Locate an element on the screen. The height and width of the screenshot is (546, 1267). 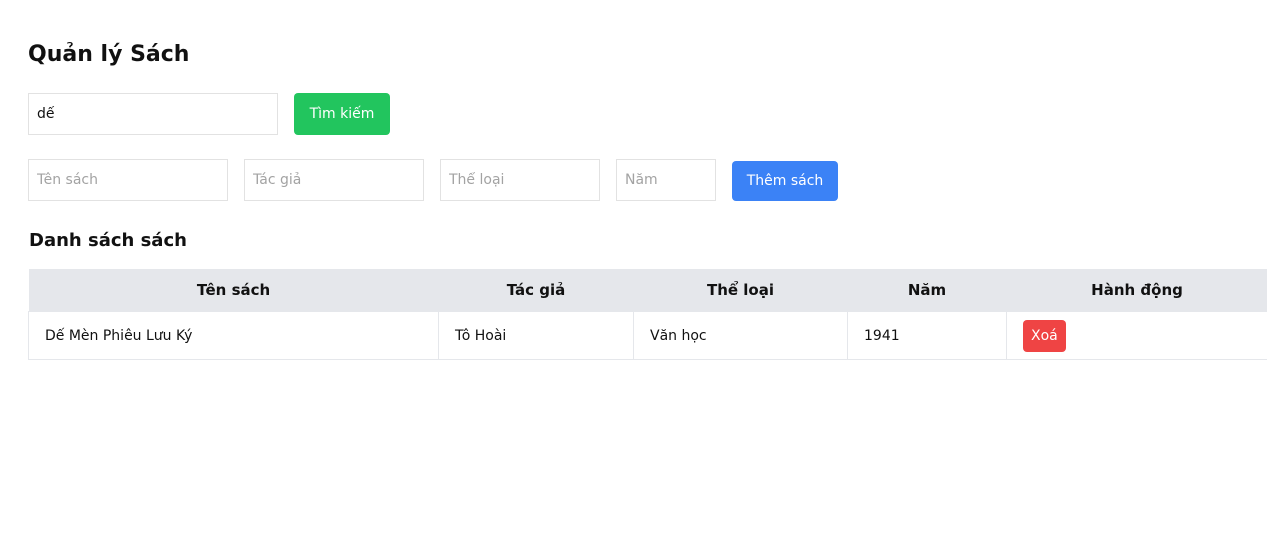
cell-year: 1941 is located at coordinates (927, 335).